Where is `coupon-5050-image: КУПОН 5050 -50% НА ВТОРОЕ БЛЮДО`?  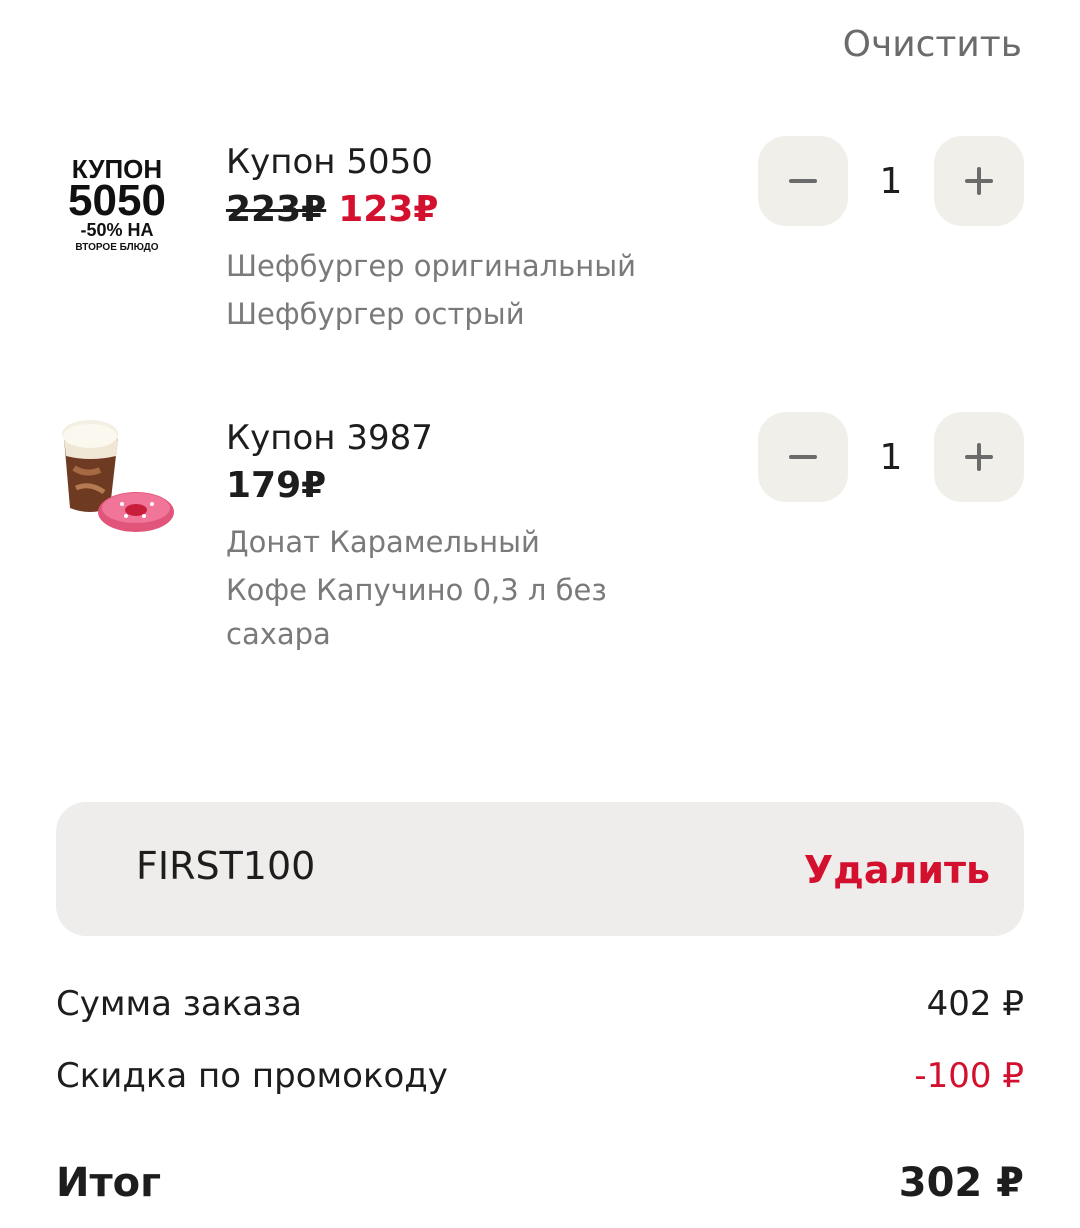
coupon-5050-image: КУПОН 5050 -50% НА ВТОРОЕ БЛЮДО is located at coordinates (117, 211).